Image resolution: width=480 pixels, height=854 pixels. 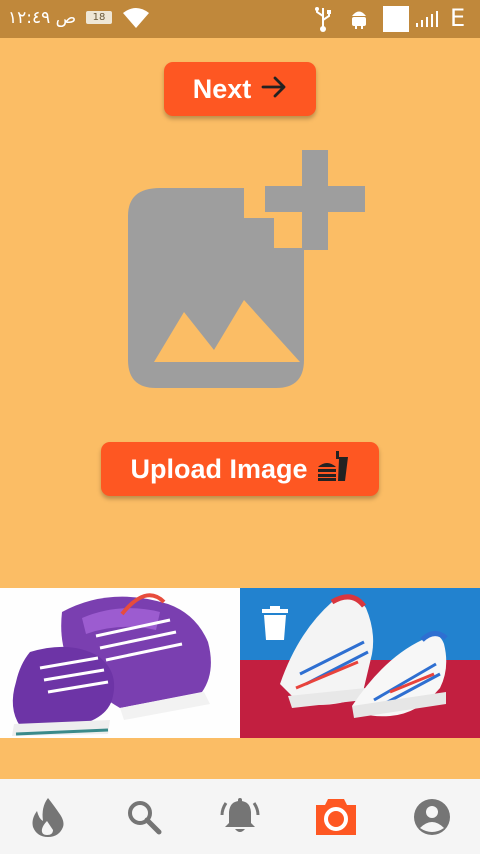 I want to click on add-photo-placeholder-icon, so click(x=248, y=272).